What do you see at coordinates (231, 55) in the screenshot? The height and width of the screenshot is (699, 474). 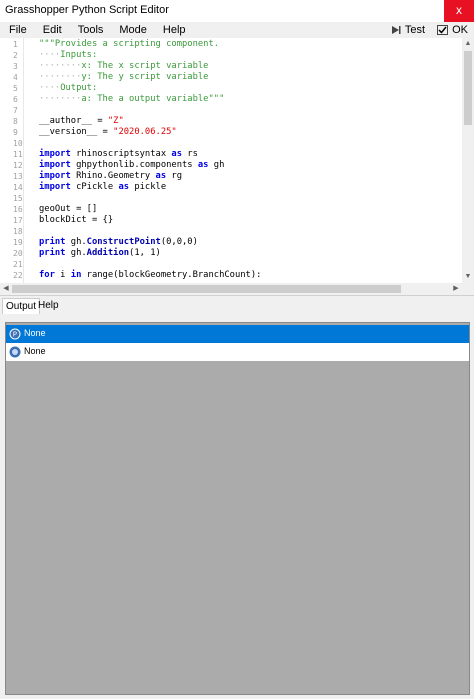 I see `code-line: 2 ····Inputs:` at bounding box center [231, 55].